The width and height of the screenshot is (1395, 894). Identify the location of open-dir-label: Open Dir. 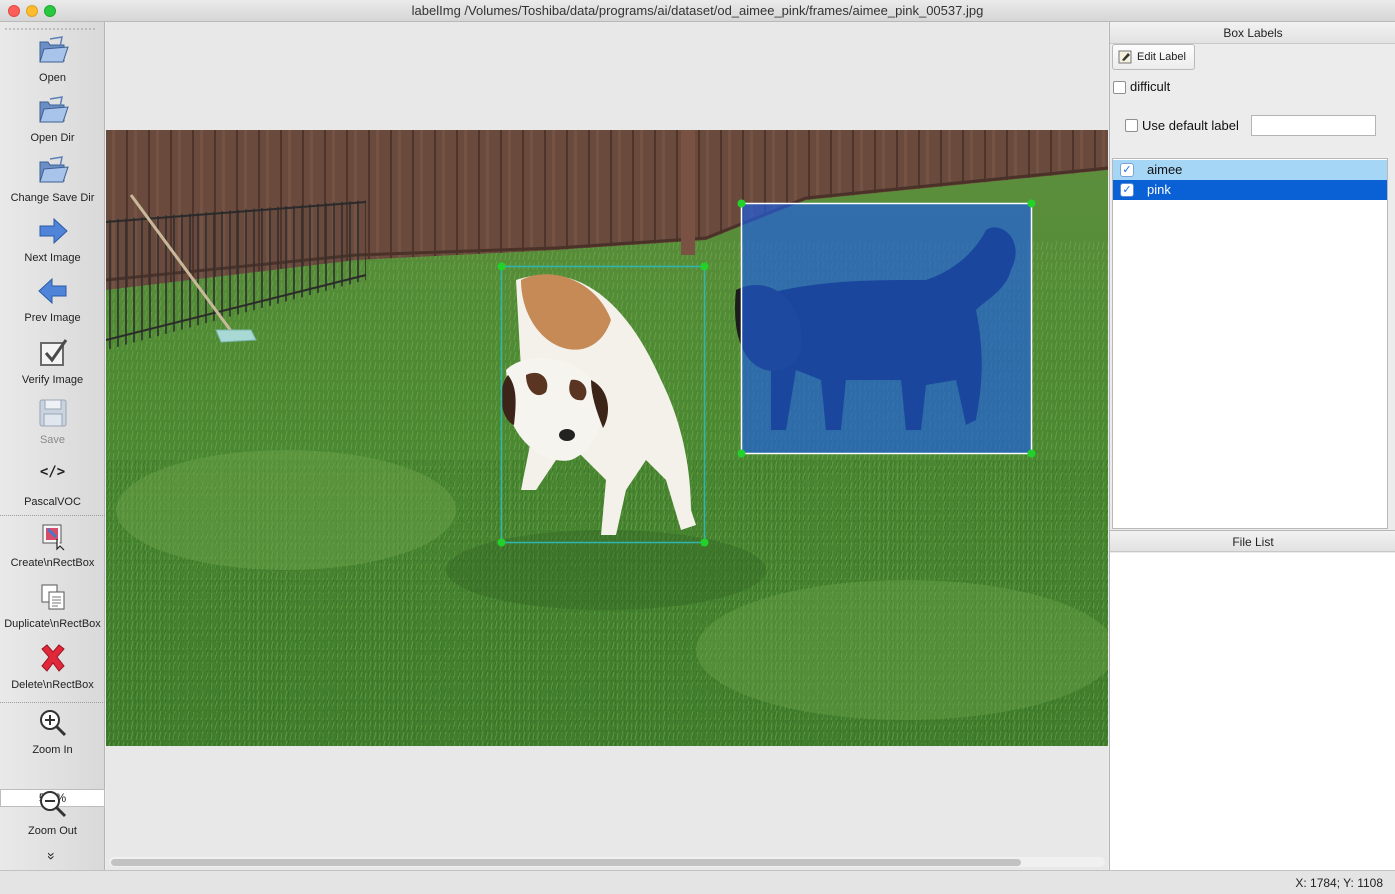
(52, 138).